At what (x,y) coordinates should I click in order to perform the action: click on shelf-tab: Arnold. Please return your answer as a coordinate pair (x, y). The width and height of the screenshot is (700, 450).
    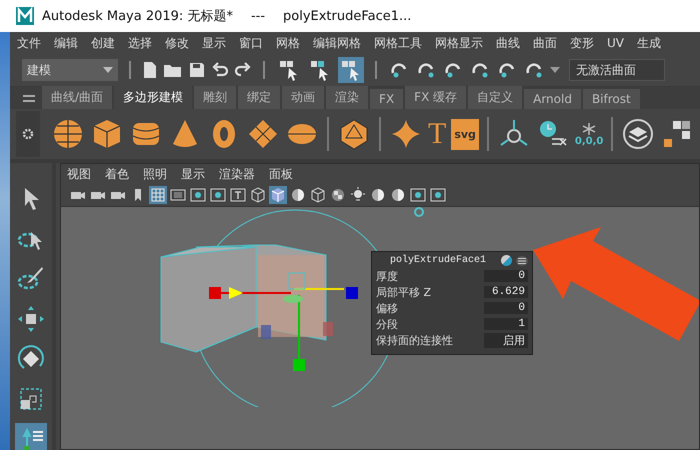
    Looking at the image, I should click on (552, 99).